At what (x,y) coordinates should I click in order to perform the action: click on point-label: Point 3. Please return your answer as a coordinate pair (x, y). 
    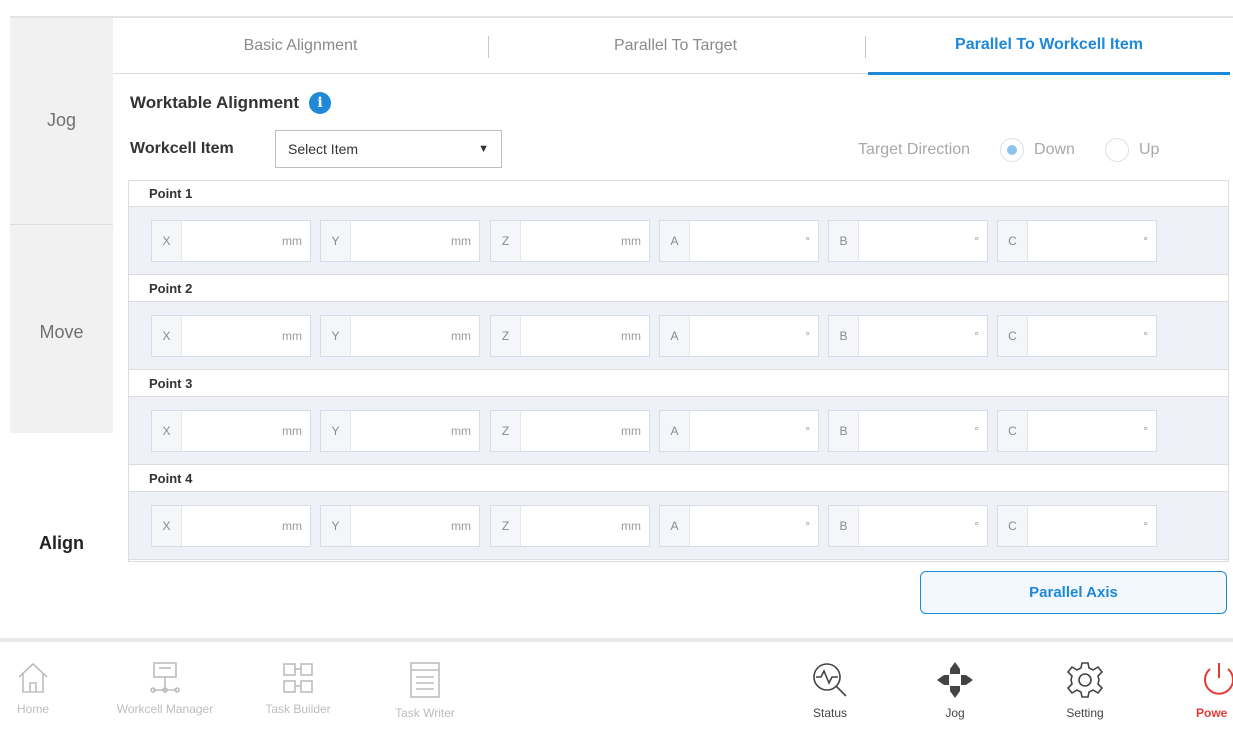
    Looking at the image, I should click on (678, 384).